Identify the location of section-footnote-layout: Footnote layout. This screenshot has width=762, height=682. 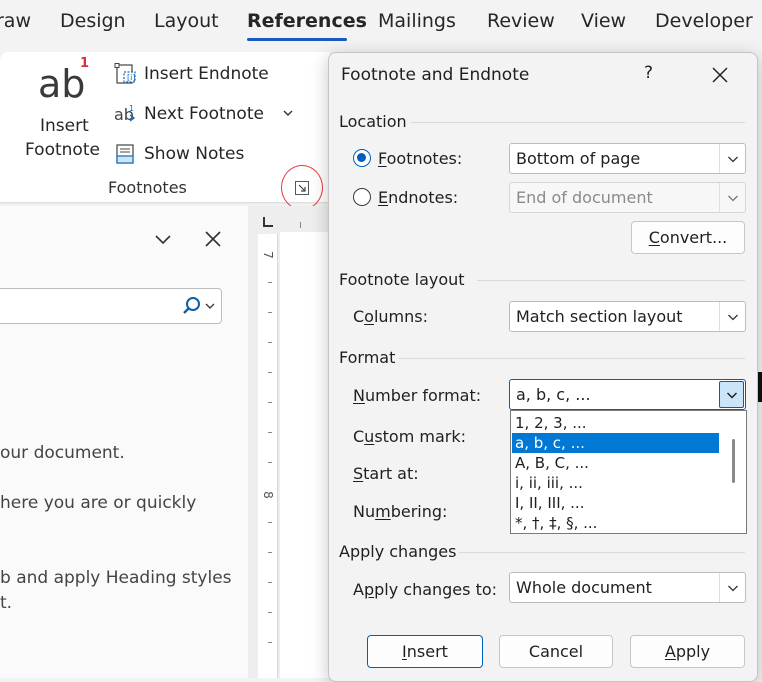
(402, 279).